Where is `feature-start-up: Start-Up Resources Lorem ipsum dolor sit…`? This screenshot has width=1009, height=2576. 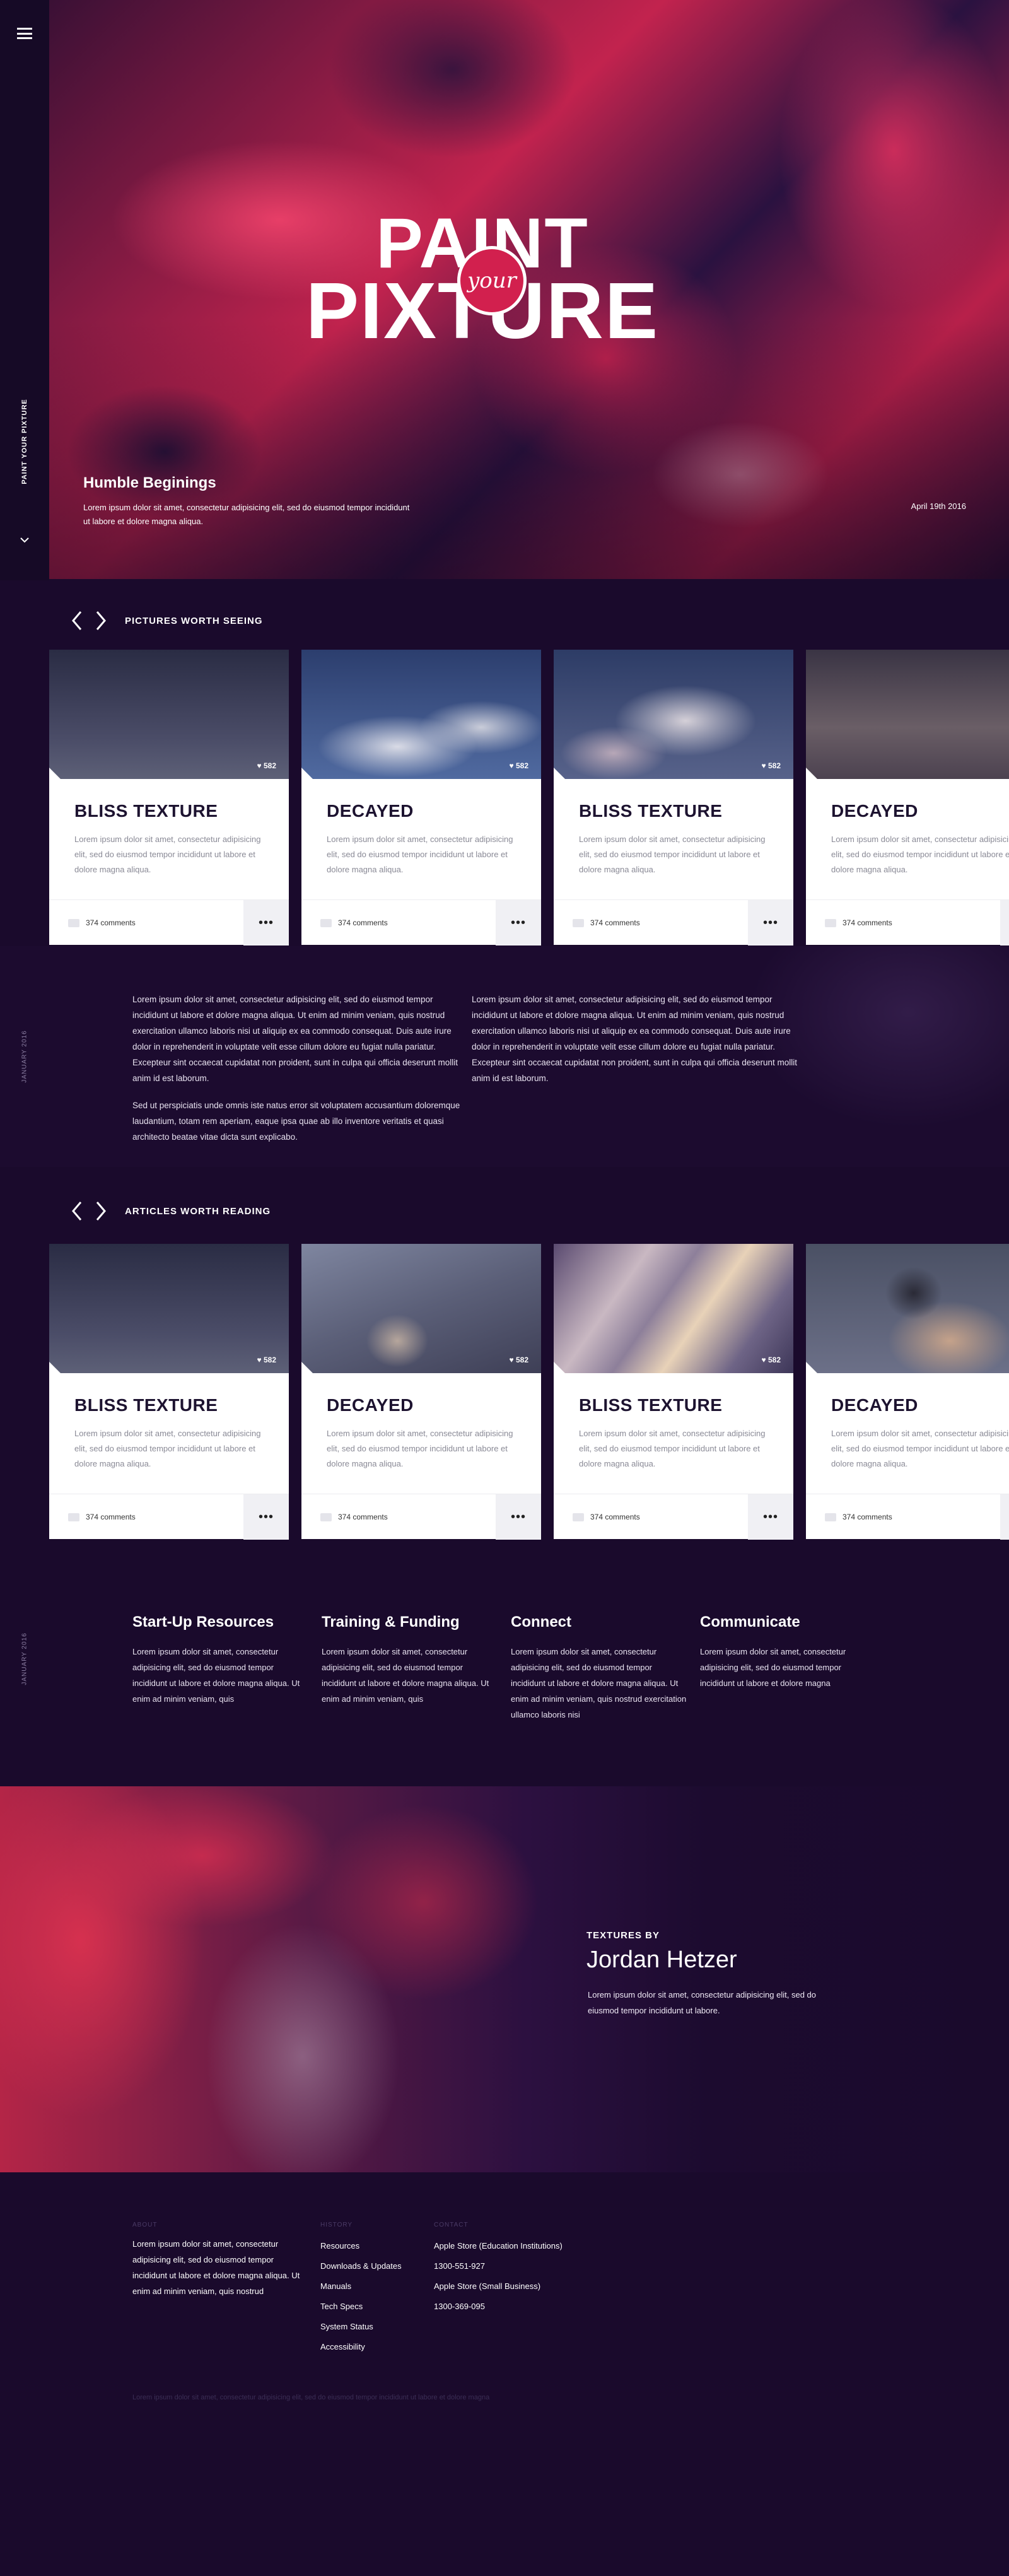 feature-start-up: Start-Up Resources Lorem ipsum dolor sit… is located at coordinates (220, 1660).